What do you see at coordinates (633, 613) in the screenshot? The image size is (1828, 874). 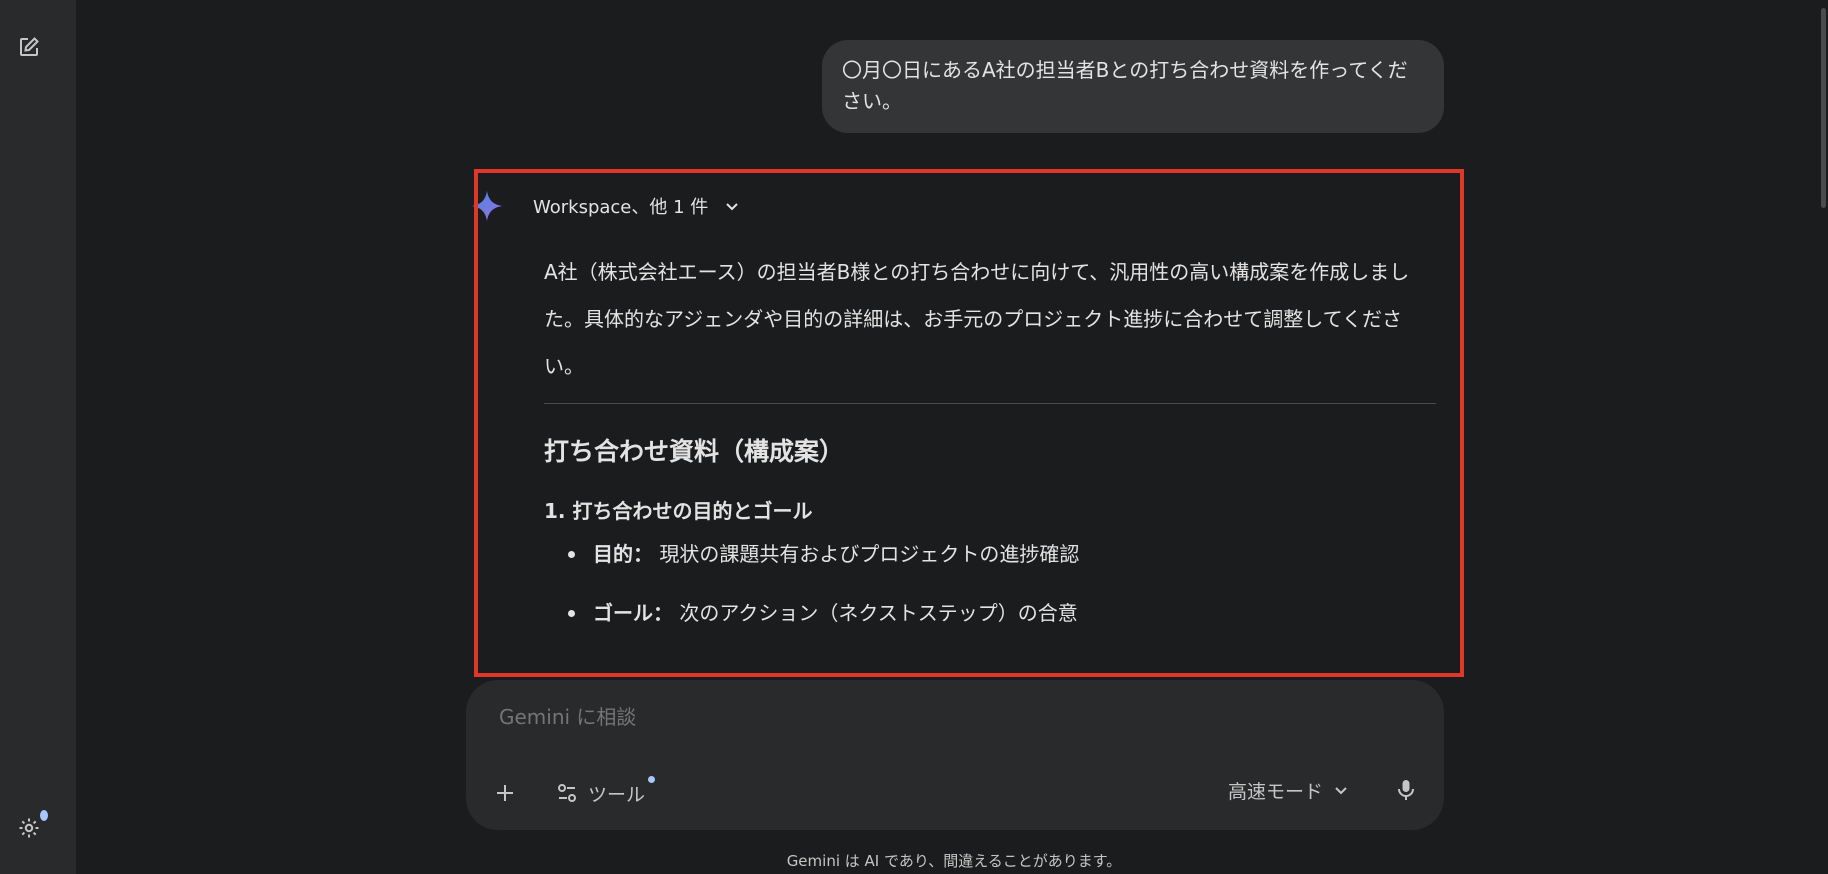 I see `bullet-term: ゴール：` at bounding box center [633, 613].